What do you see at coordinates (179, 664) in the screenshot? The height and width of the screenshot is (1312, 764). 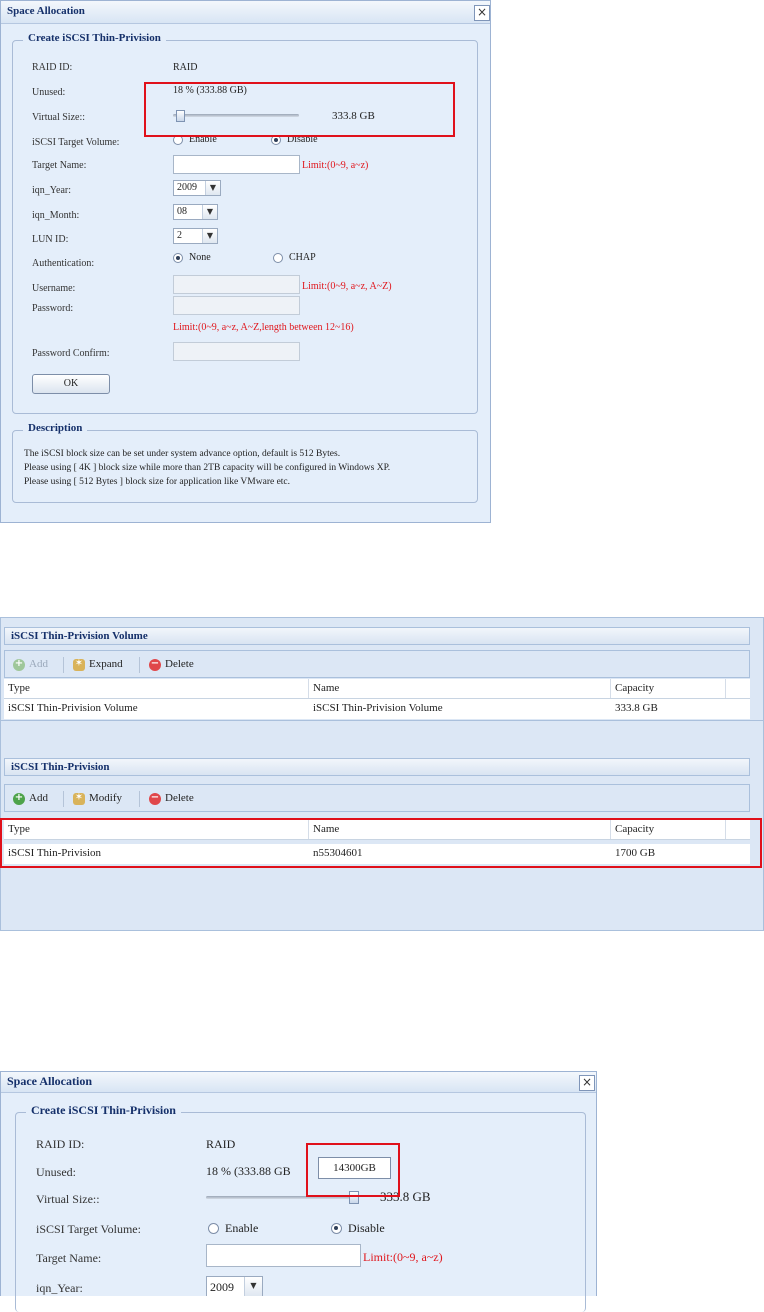 I see `volume-delete-button: Delete` at bounding box center [179, 664].